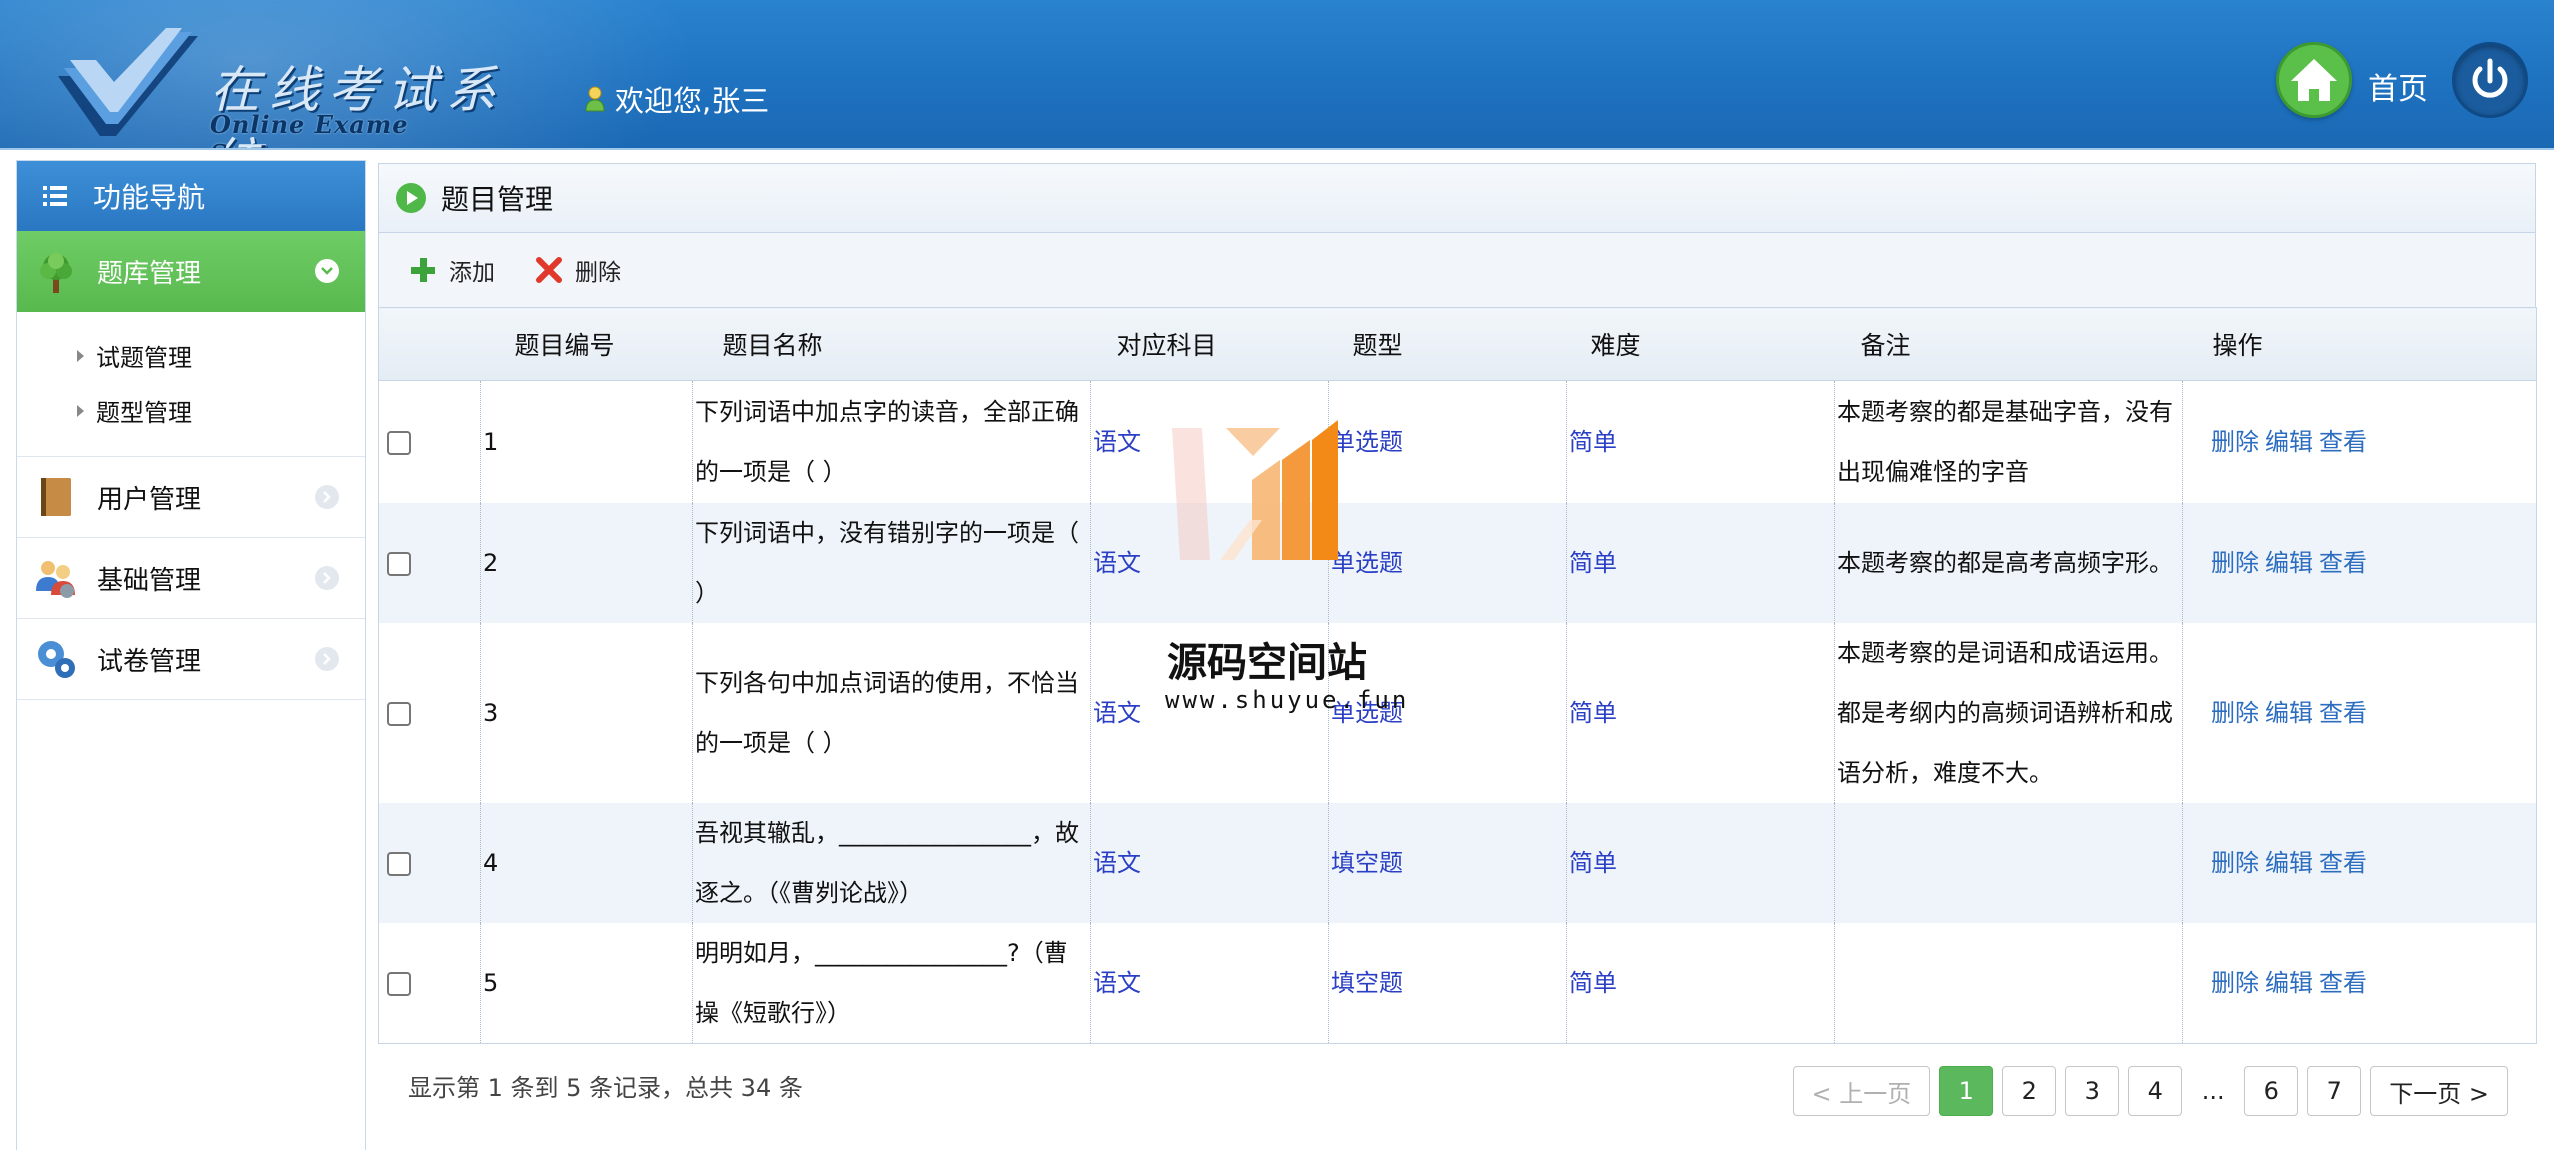 The height and width of the screenshot is (1150, 2554). I want to click on page-button: 4, so click(2155, 1091).